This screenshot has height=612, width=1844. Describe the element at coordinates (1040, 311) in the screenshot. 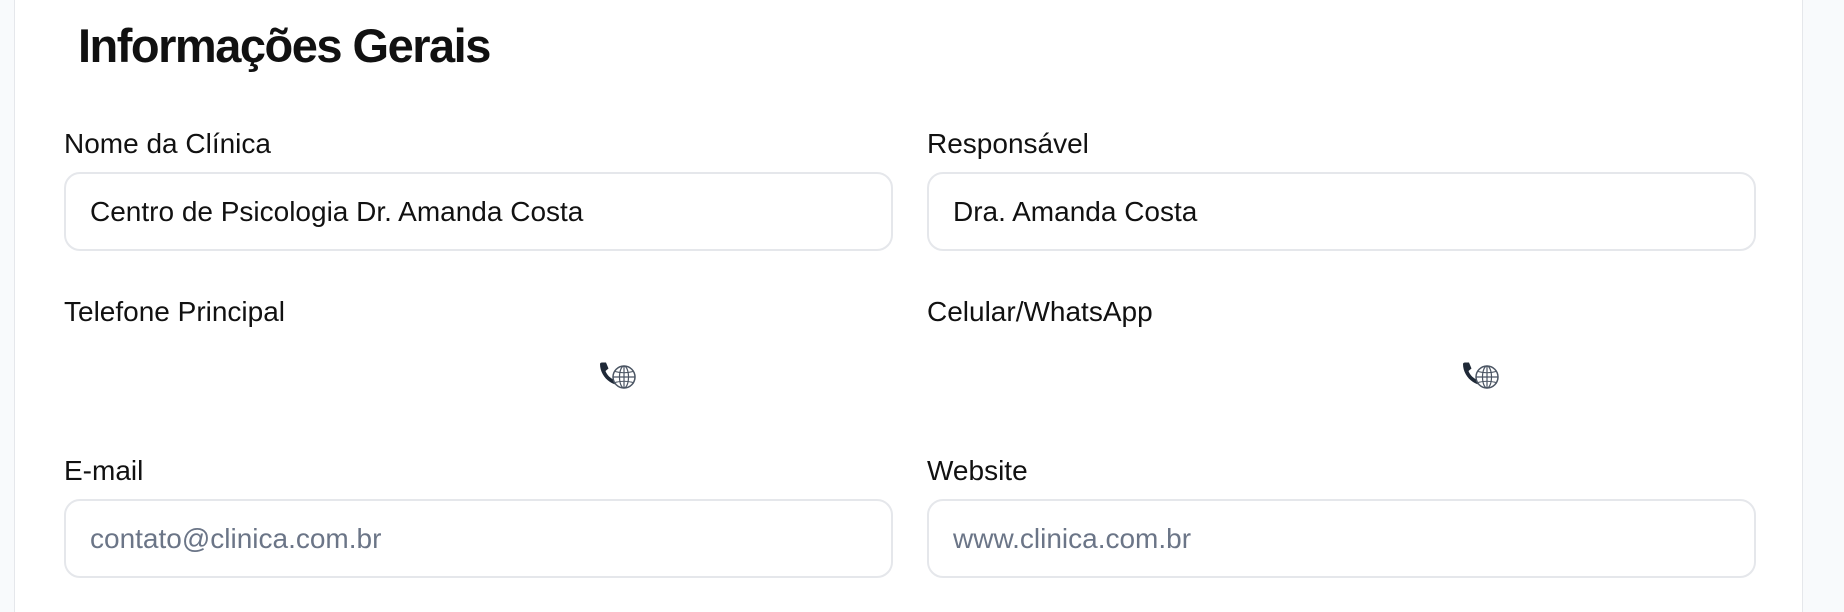

I see `mobile-whatsapp-label: Celular/WhatsApp` at that location.